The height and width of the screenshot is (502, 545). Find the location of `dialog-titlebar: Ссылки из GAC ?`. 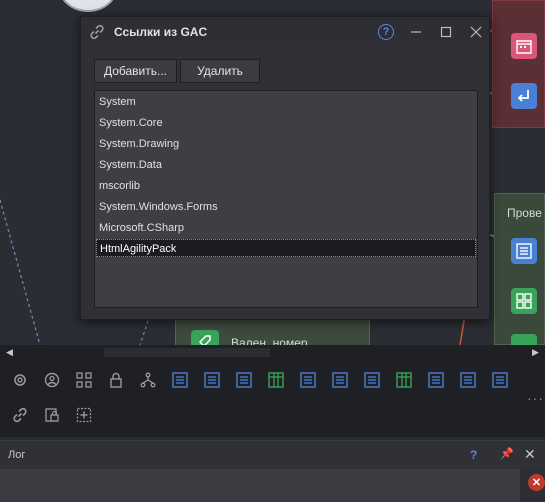

dialog-titlebar: Ссылки из GAC ? is located at coordinates (285, 32).